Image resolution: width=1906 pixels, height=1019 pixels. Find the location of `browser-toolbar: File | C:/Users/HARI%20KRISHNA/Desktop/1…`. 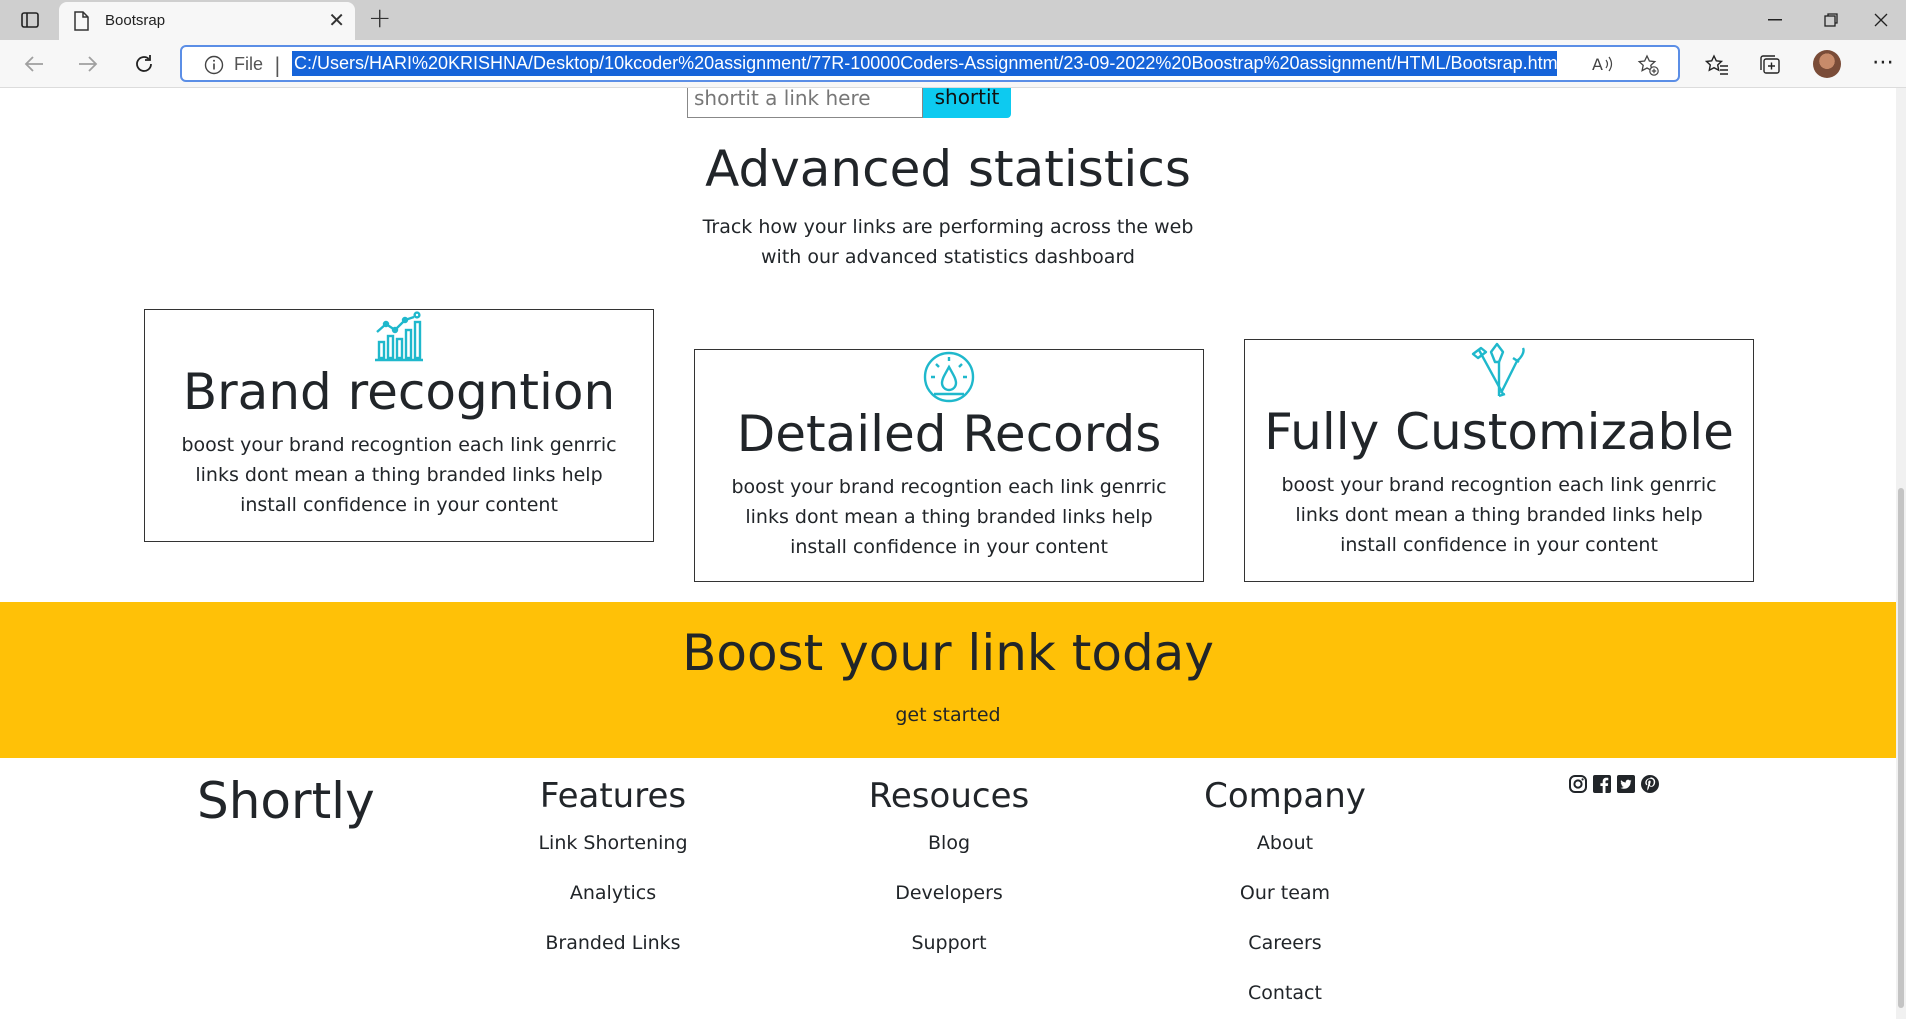

browser-toolbar: File | C:/Users/HARI%20KRISHNA/Desktop/1… is located at coordinates (953, 64).